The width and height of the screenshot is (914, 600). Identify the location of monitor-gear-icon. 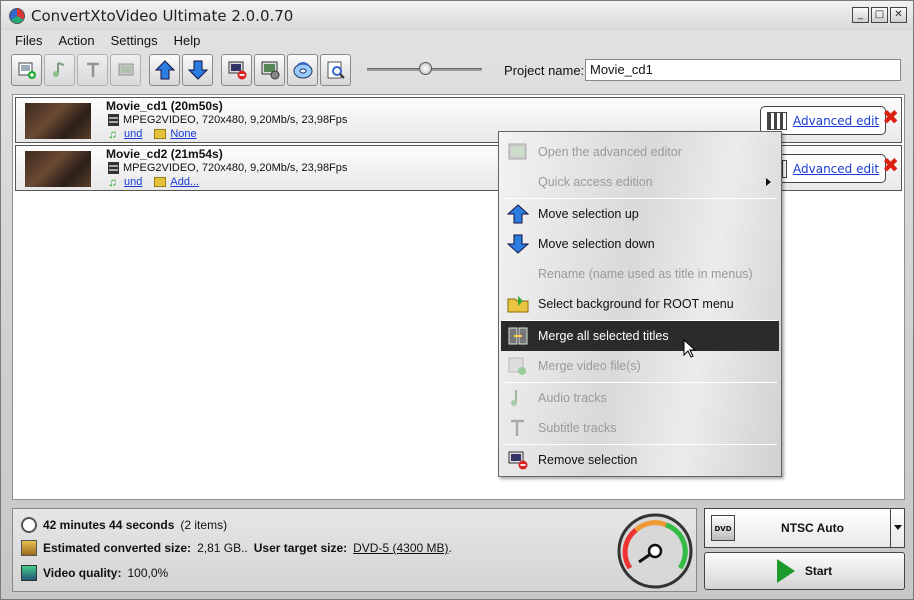
(270, 70).